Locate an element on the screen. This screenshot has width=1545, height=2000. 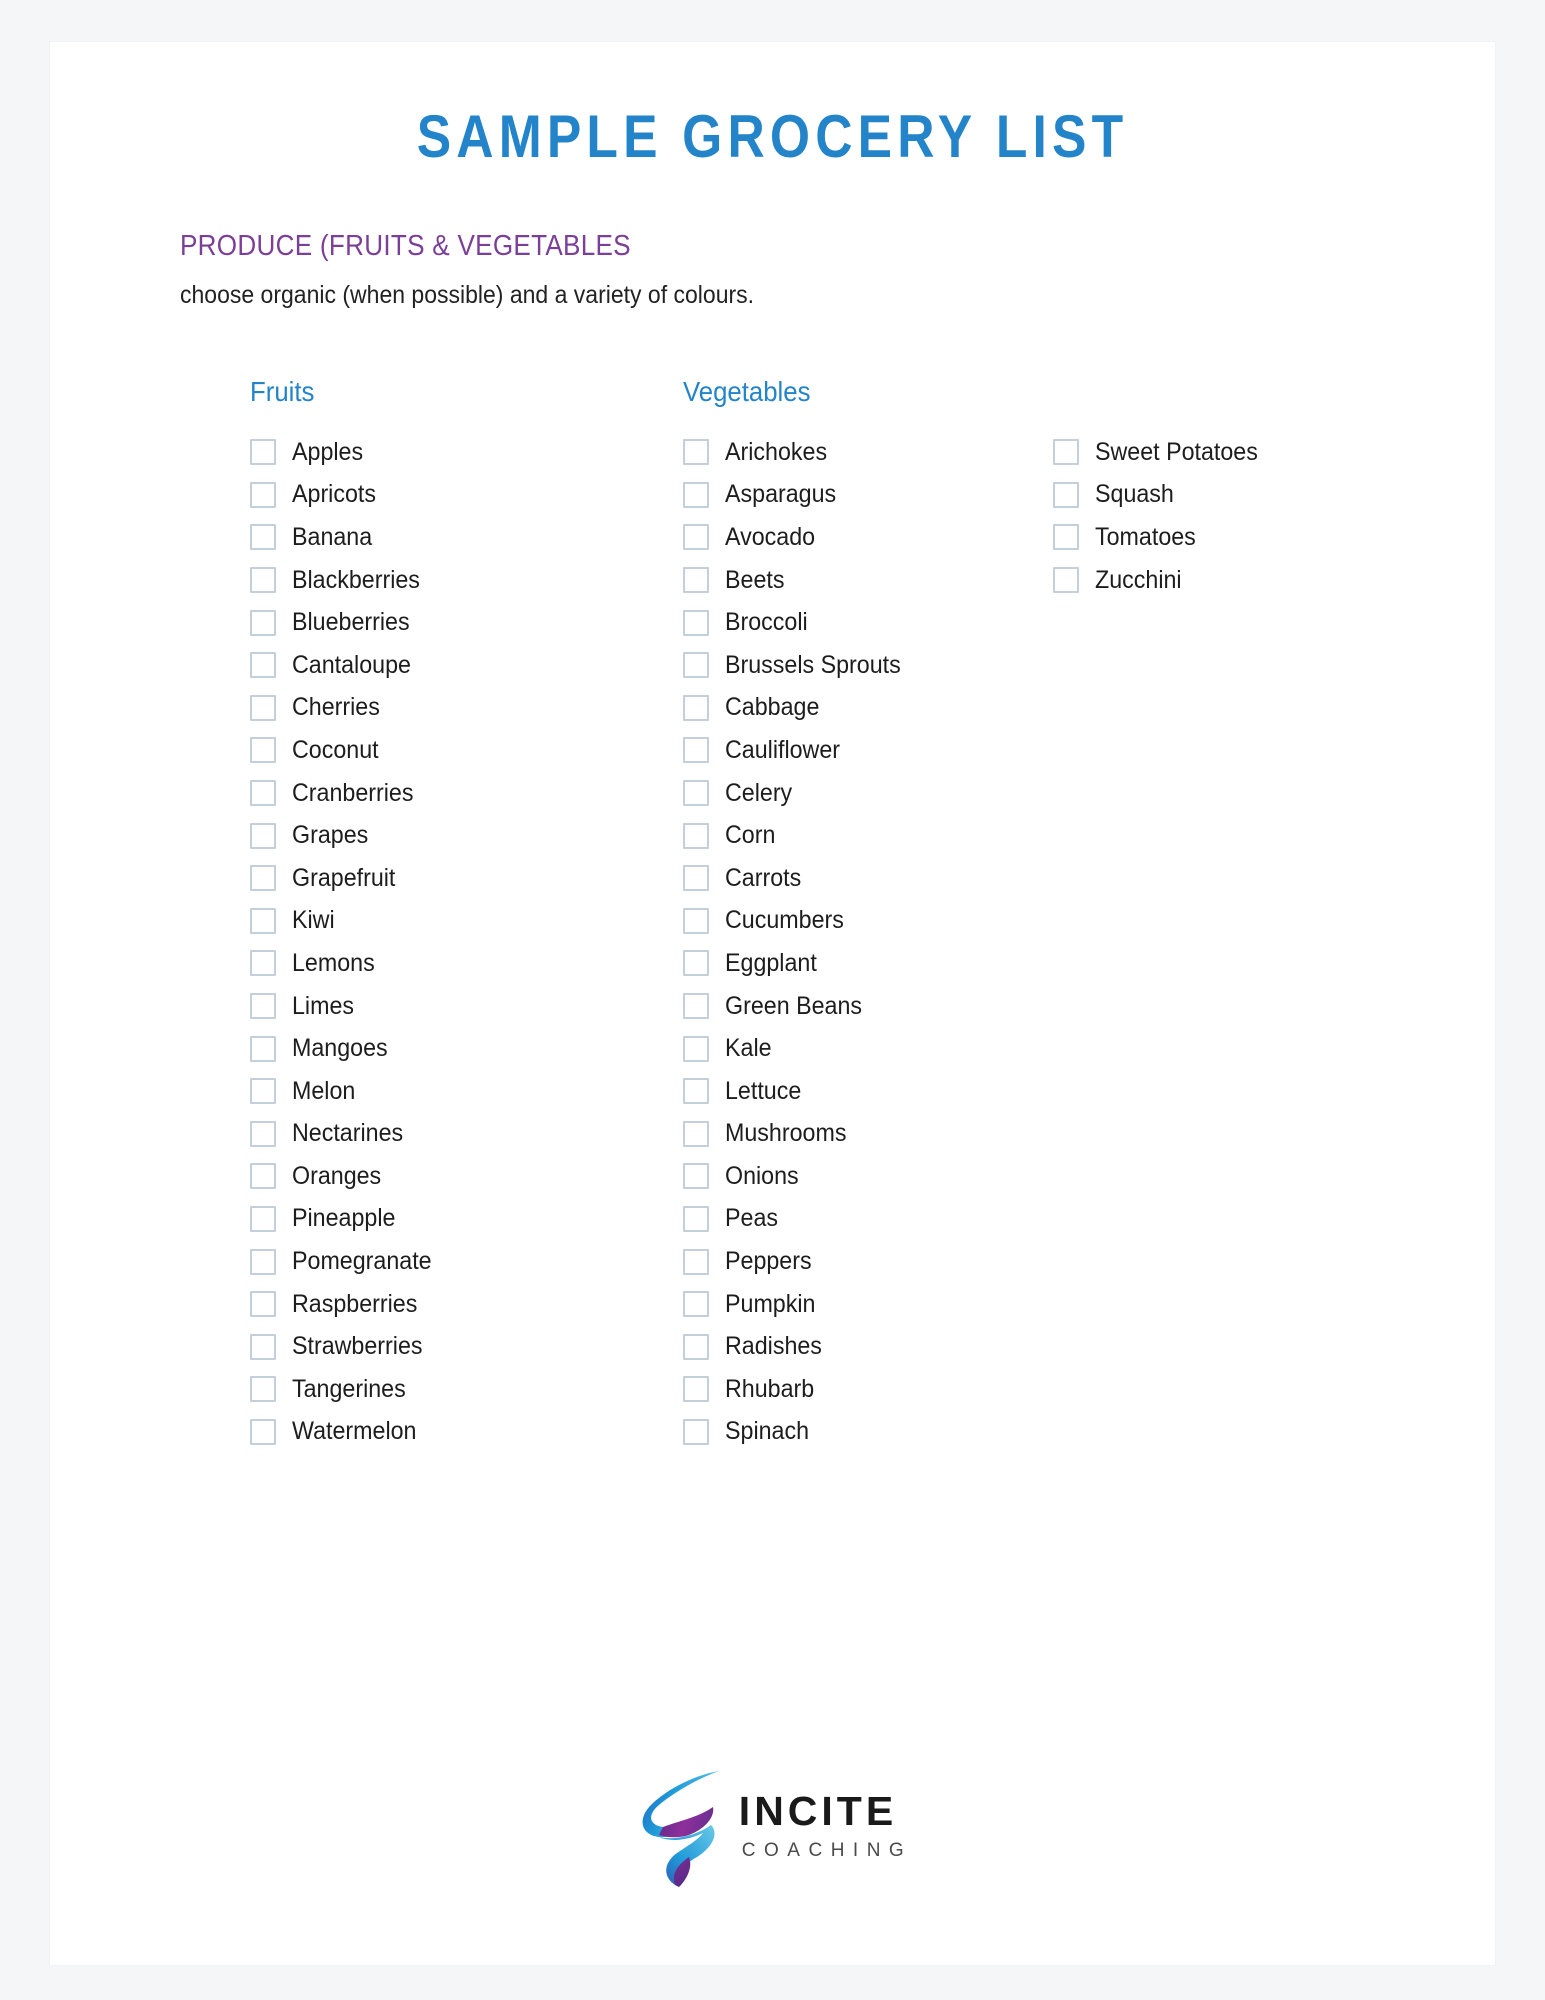
checklist-item: Kale is located at coordinates (863, 1048).